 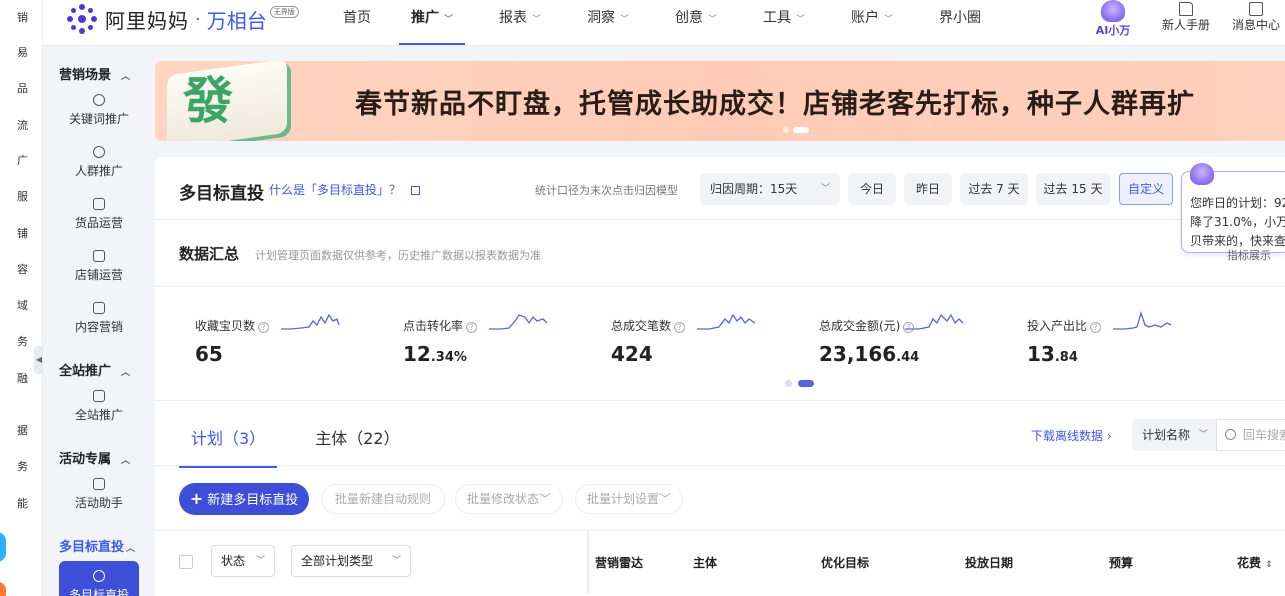 What do you see at coordinates (22, 233) in the screenshot?
I see `primary-nav-item: 铺` at bounding box center [22, 233].